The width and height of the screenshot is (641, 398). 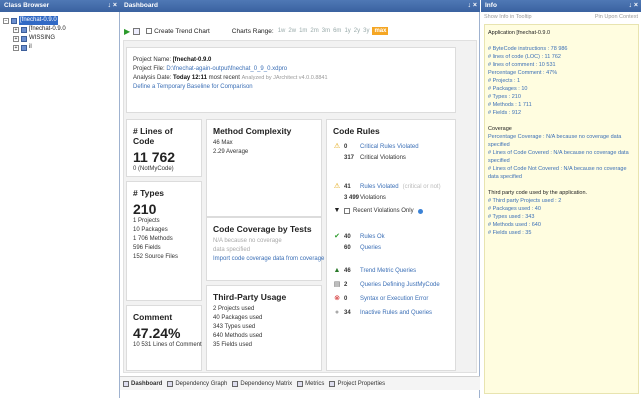 I want to click on tab-metrics: Metrics, so click(x=310, y=383).